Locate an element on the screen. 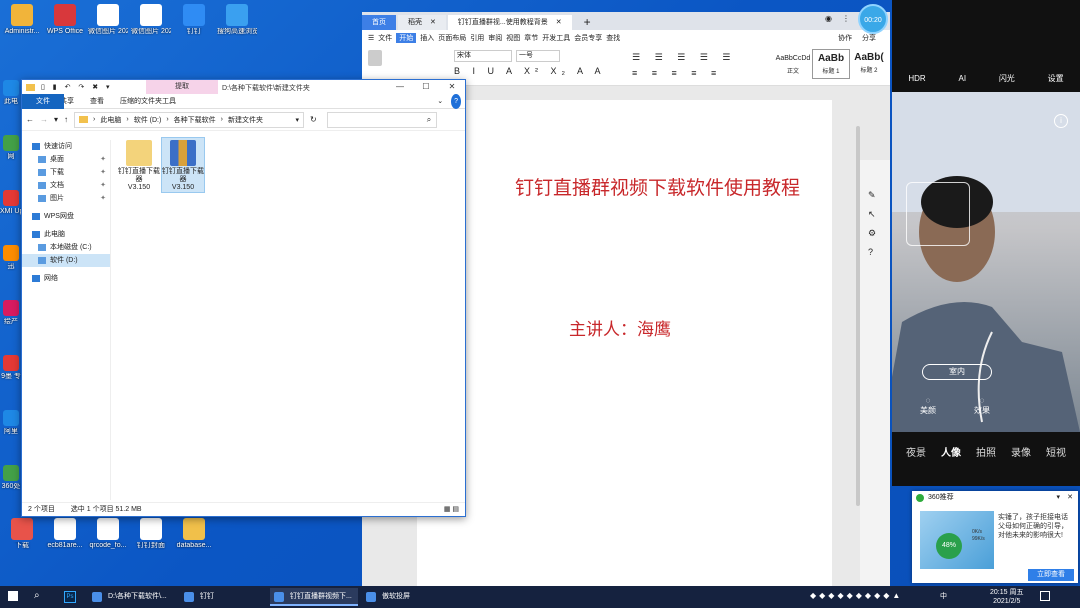 This screenshot has height=608, width=1080. edit-icon: ✎ is located at coordinates (879, 195).